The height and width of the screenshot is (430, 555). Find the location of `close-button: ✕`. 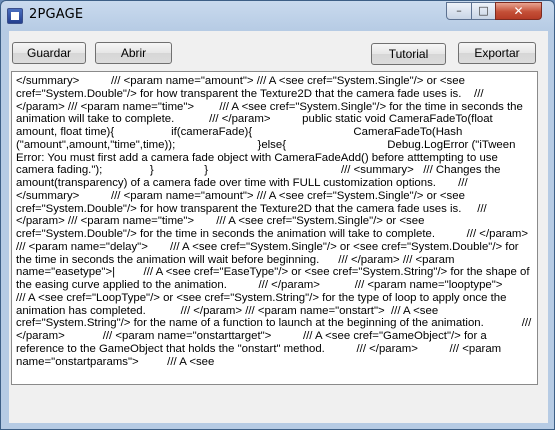

close-button: ✕ is located at coordinates (518, 11).